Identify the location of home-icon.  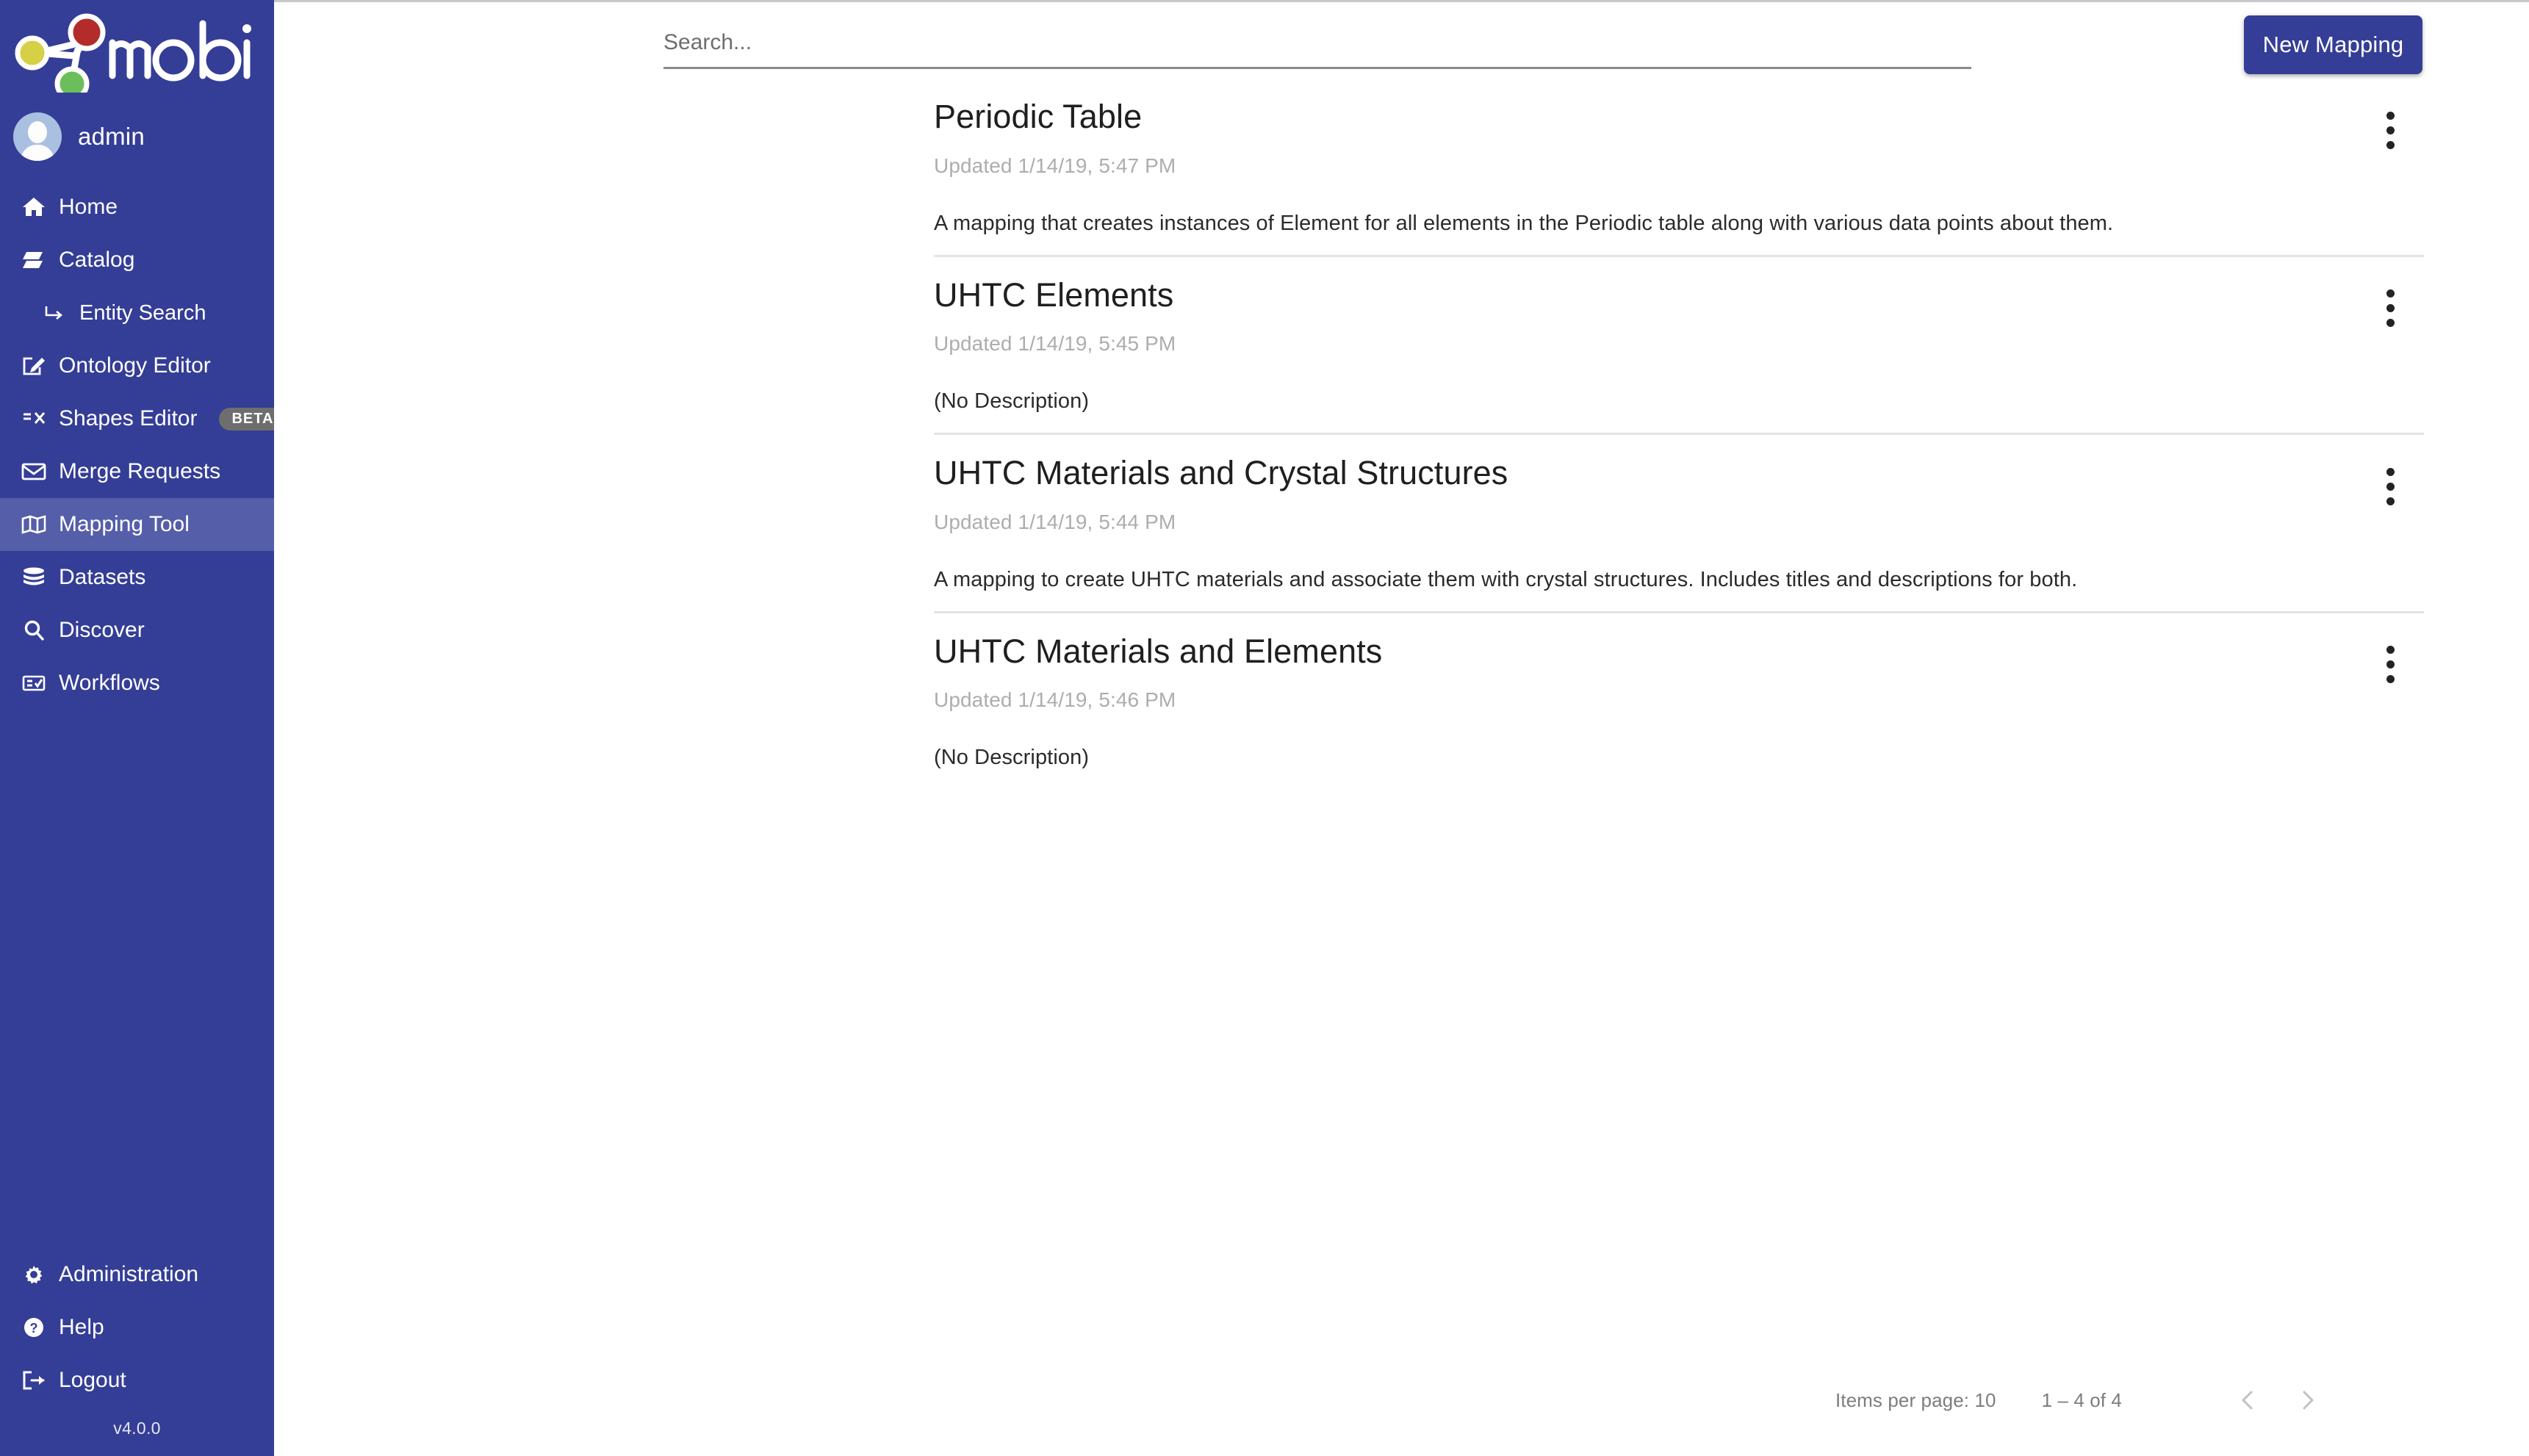
(34, 207).